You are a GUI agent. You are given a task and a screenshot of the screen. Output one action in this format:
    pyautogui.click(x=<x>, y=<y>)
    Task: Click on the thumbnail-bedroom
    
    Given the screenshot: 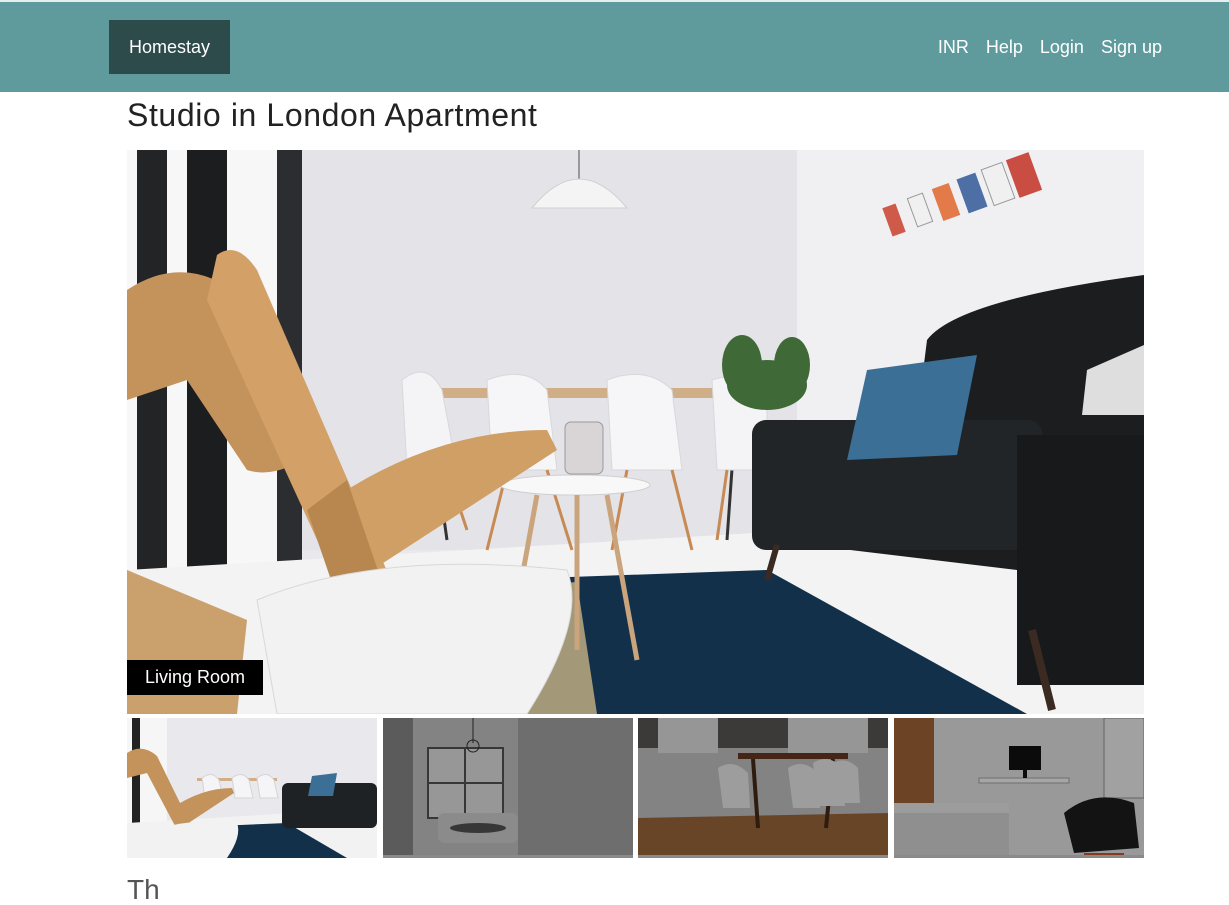 What is the action you would take?
    pyautogui.click(x=1019, y=788)
    